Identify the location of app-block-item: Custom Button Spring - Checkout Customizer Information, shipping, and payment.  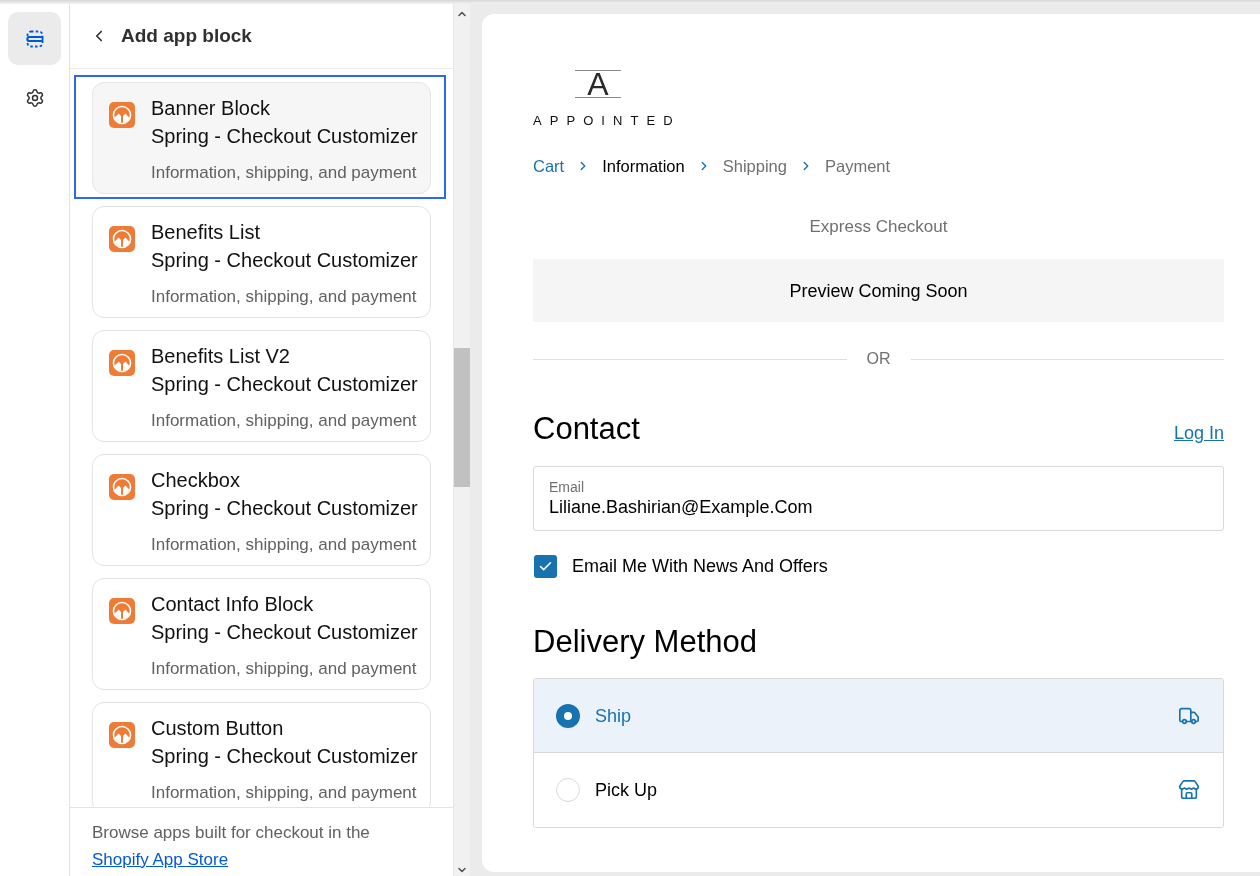
(260, 751).